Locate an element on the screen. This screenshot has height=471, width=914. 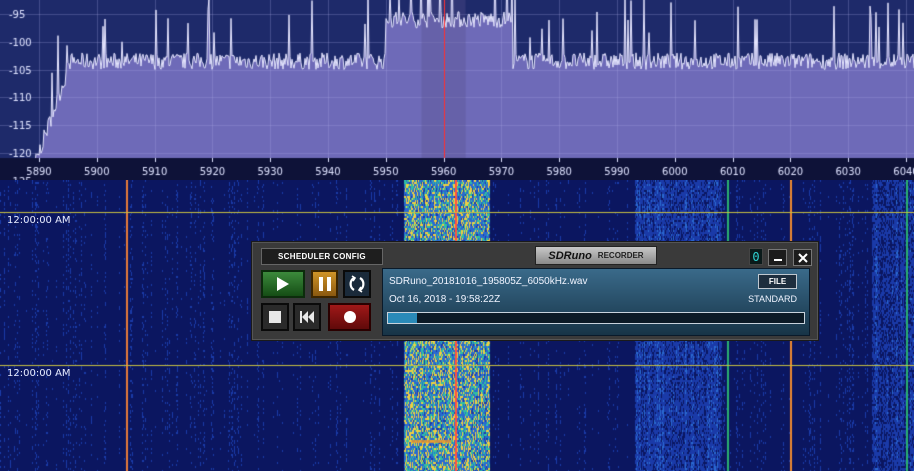
play-icon is located at coordinates (283, 284).